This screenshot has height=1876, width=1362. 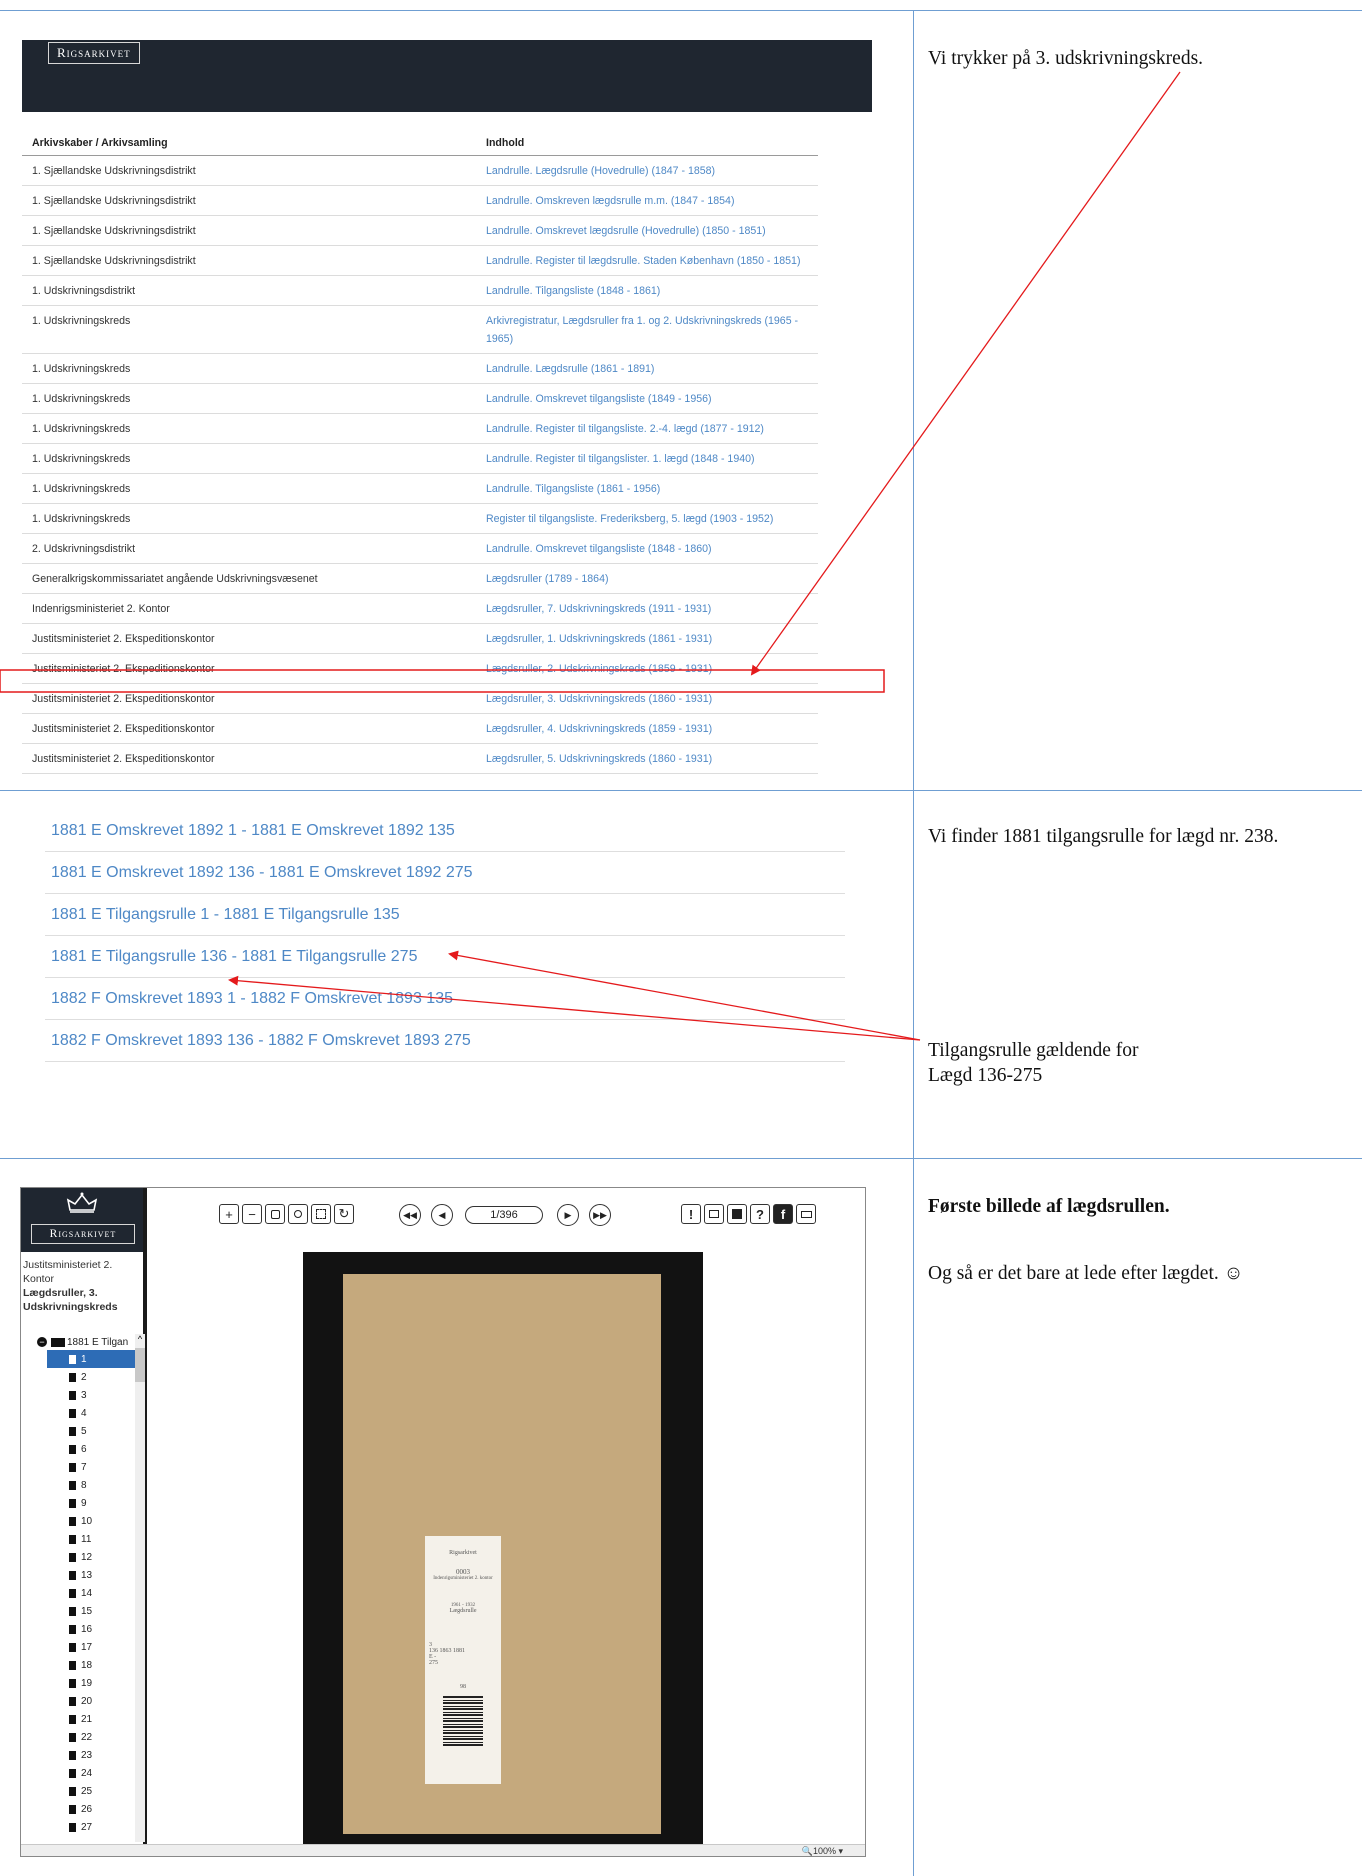 What do you see at coordinates (80, 1413) in the screenshot?
I see `tree-leaf: 4` at bounding box center [80, 1413].